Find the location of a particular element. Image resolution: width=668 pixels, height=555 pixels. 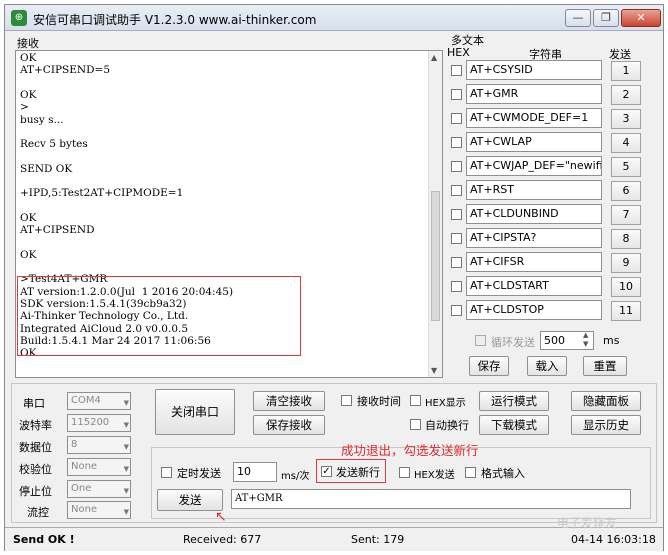

command-input: AT+CLDSTART is located at coordinates (534, 286).